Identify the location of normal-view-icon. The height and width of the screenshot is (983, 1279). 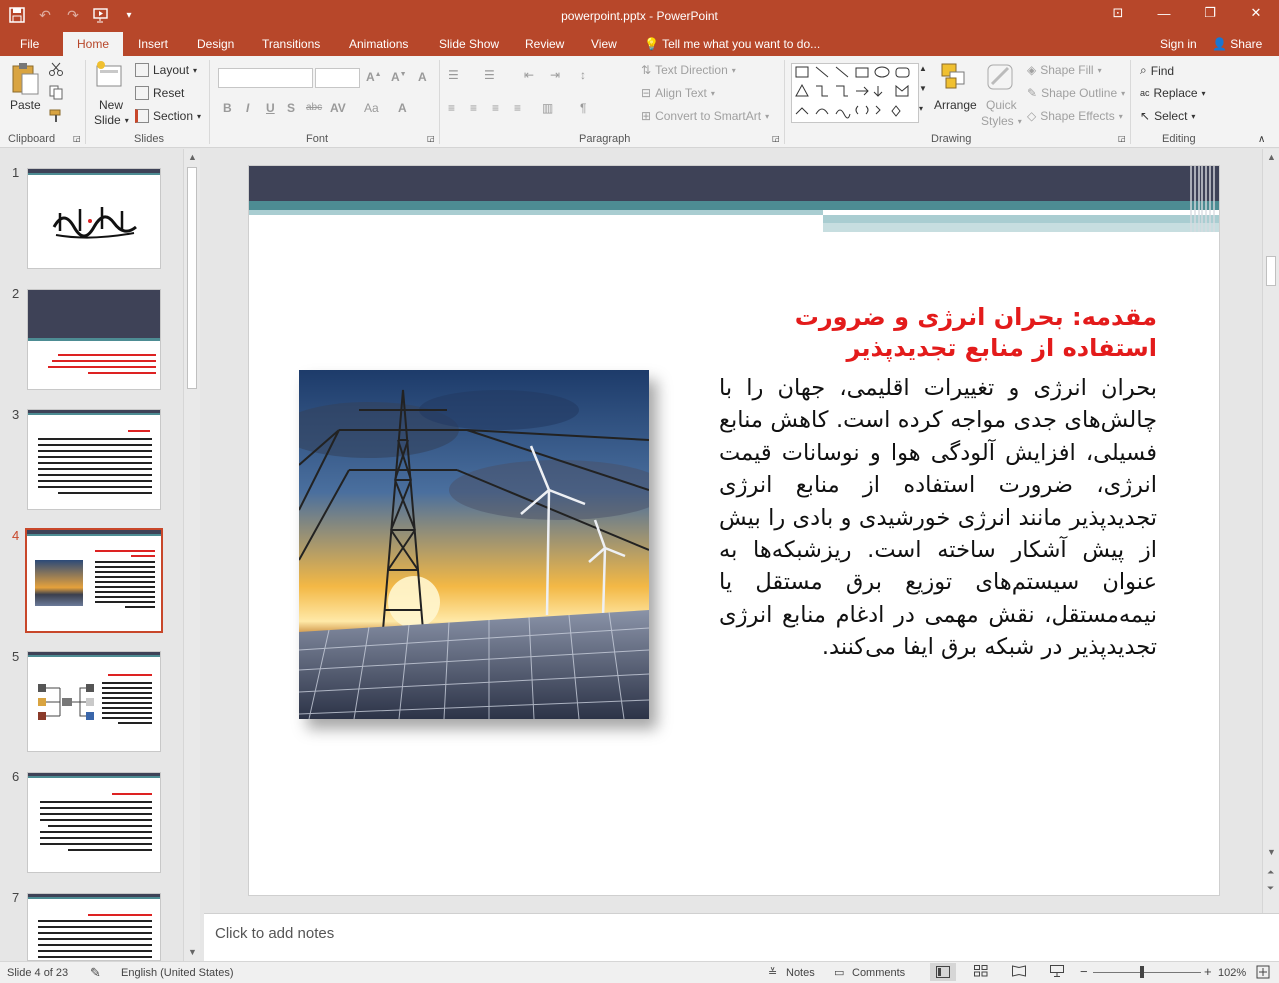
(943, 972).